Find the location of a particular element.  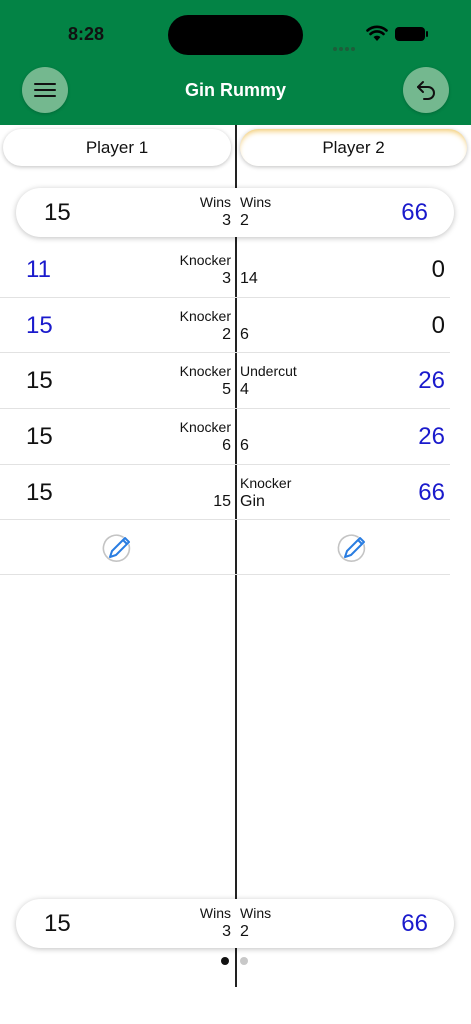

cellular-icon is located at coordinates (345, 44).